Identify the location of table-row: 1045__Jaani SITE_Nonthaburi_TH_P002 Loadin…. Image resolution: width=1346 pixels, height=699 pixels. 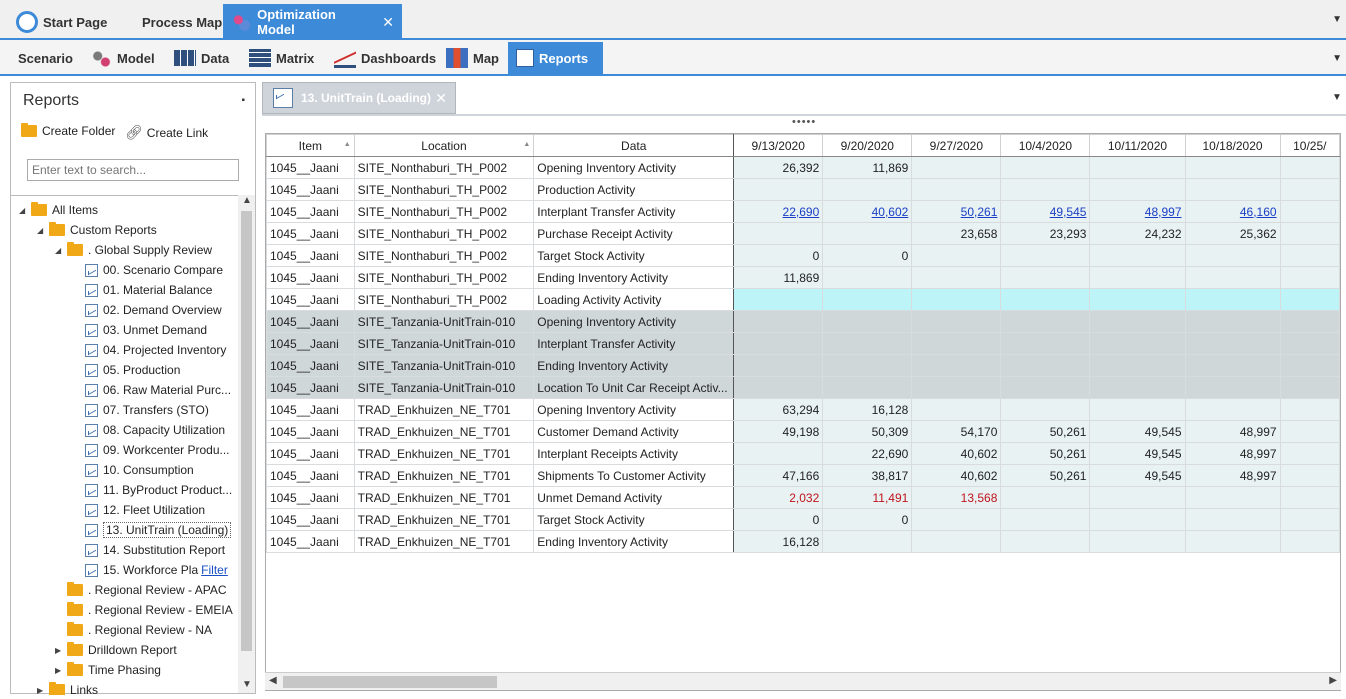
(803, 299).